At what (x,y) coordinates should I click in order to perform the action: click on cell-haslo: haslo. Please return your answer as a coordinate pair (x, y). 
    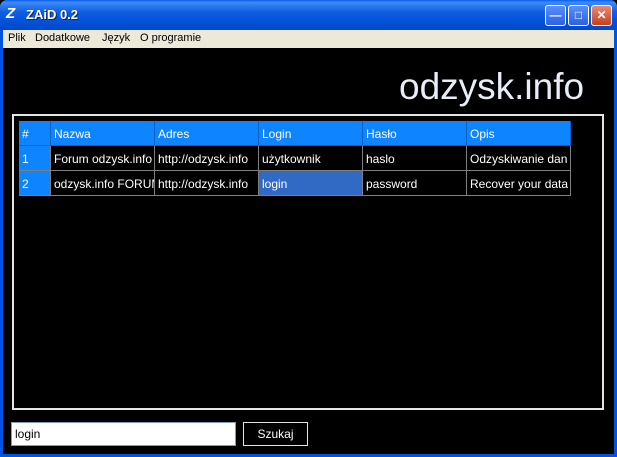
    Looking at the image, I should click on (415, 158).